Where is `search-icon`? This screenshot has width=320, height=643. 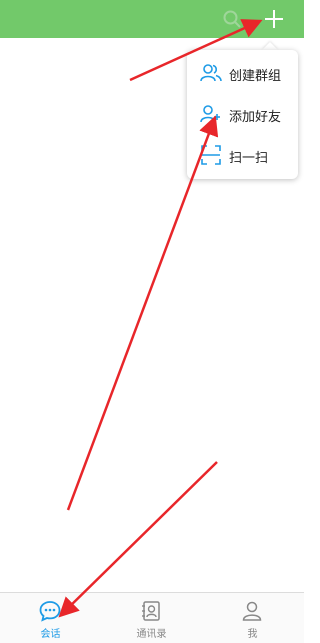
search-icon is located at coordinates (232, 19).